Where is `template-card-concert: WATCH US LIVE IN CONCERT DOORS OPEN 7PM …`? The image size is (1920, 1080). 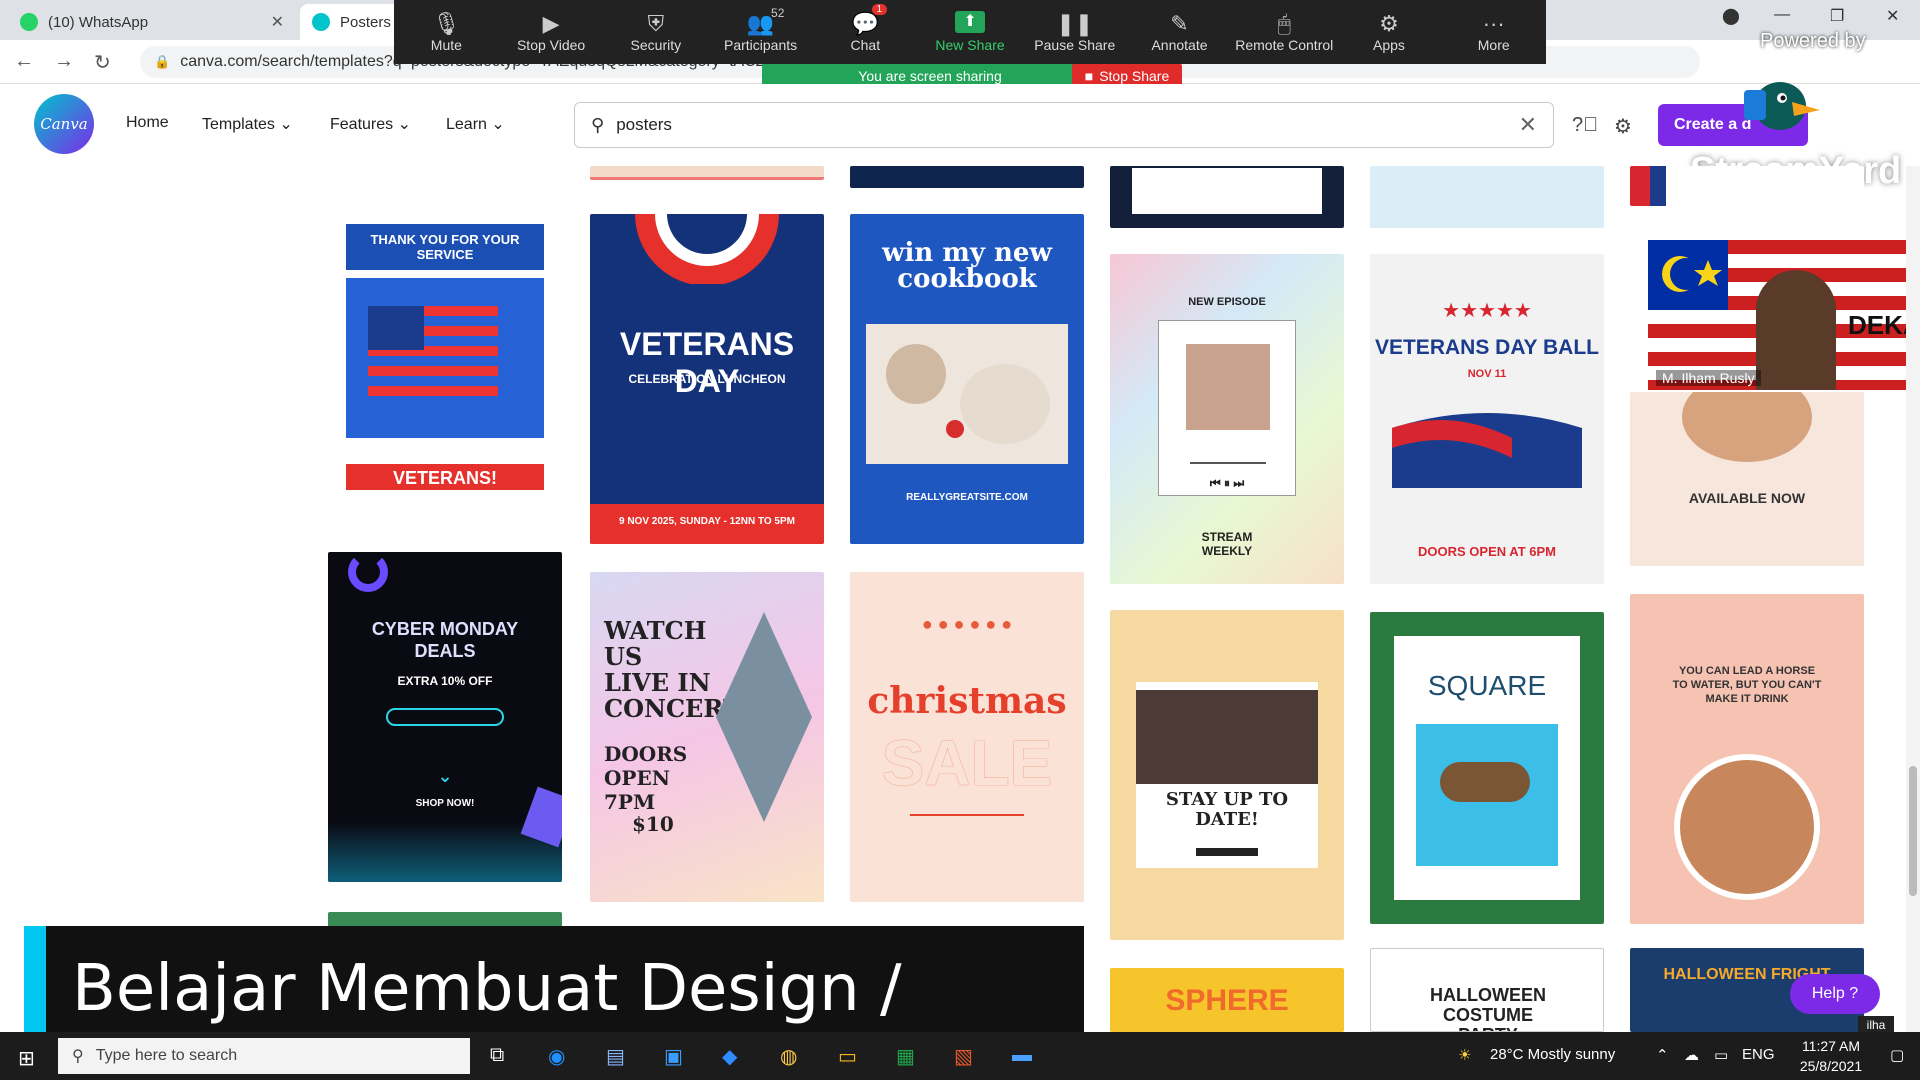
template-card-concert: WATCH US LIVE IN CONCERT DOORS OPEN 7PM … is located at coordinates (707, 737).